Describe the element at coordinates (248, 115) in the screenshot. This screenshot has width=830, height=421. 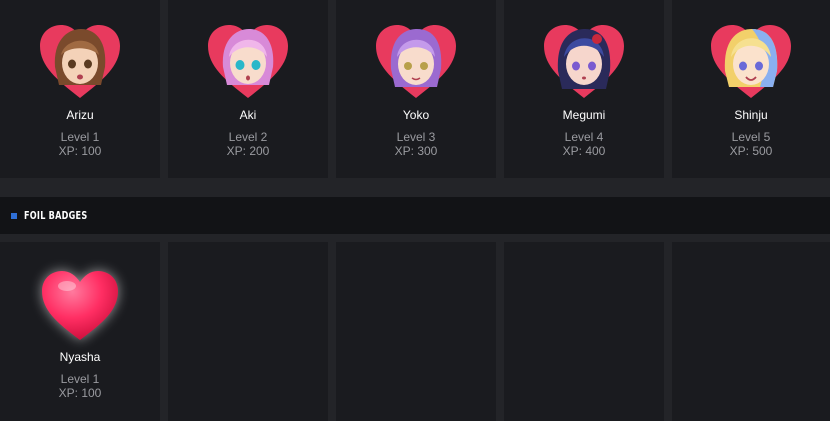
I see `badge-name: Aki` at that location.